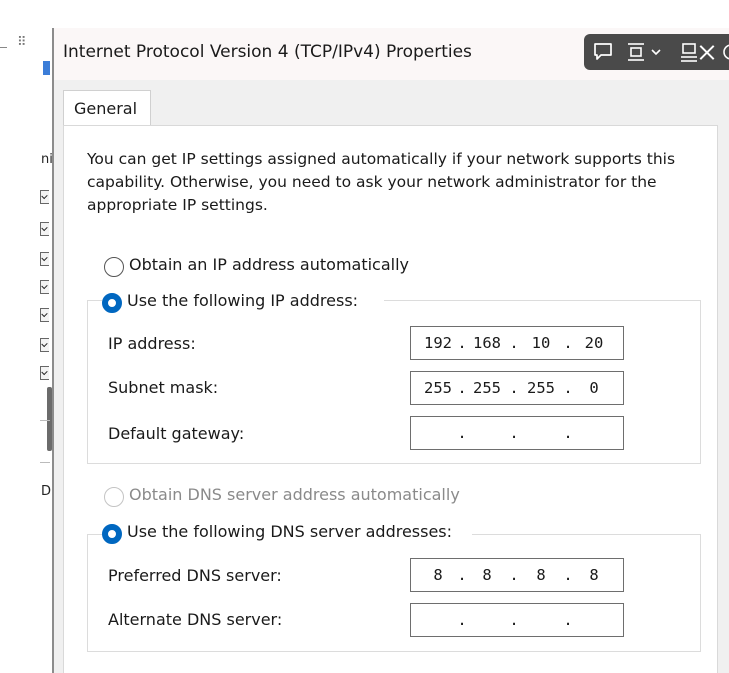  Describe the element at coordinates (636, 52) in the screenshot. I see `frame-icon` at that location.